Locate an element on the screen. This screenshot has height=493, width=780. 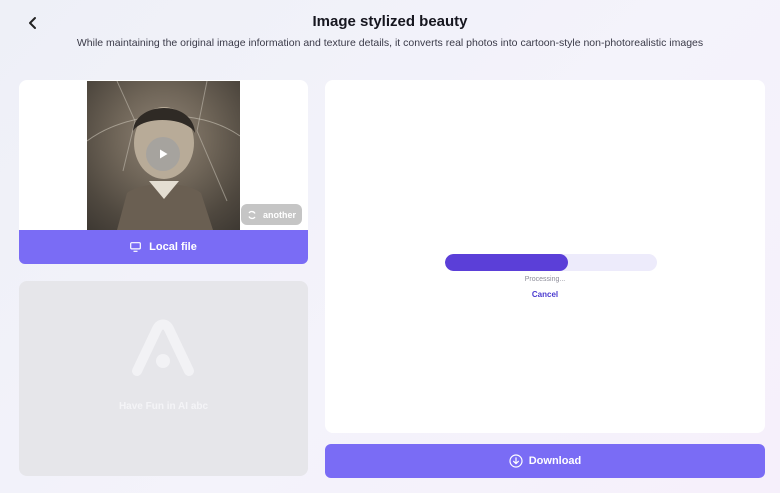
download-label: Download is located at coordinates (555, 461).